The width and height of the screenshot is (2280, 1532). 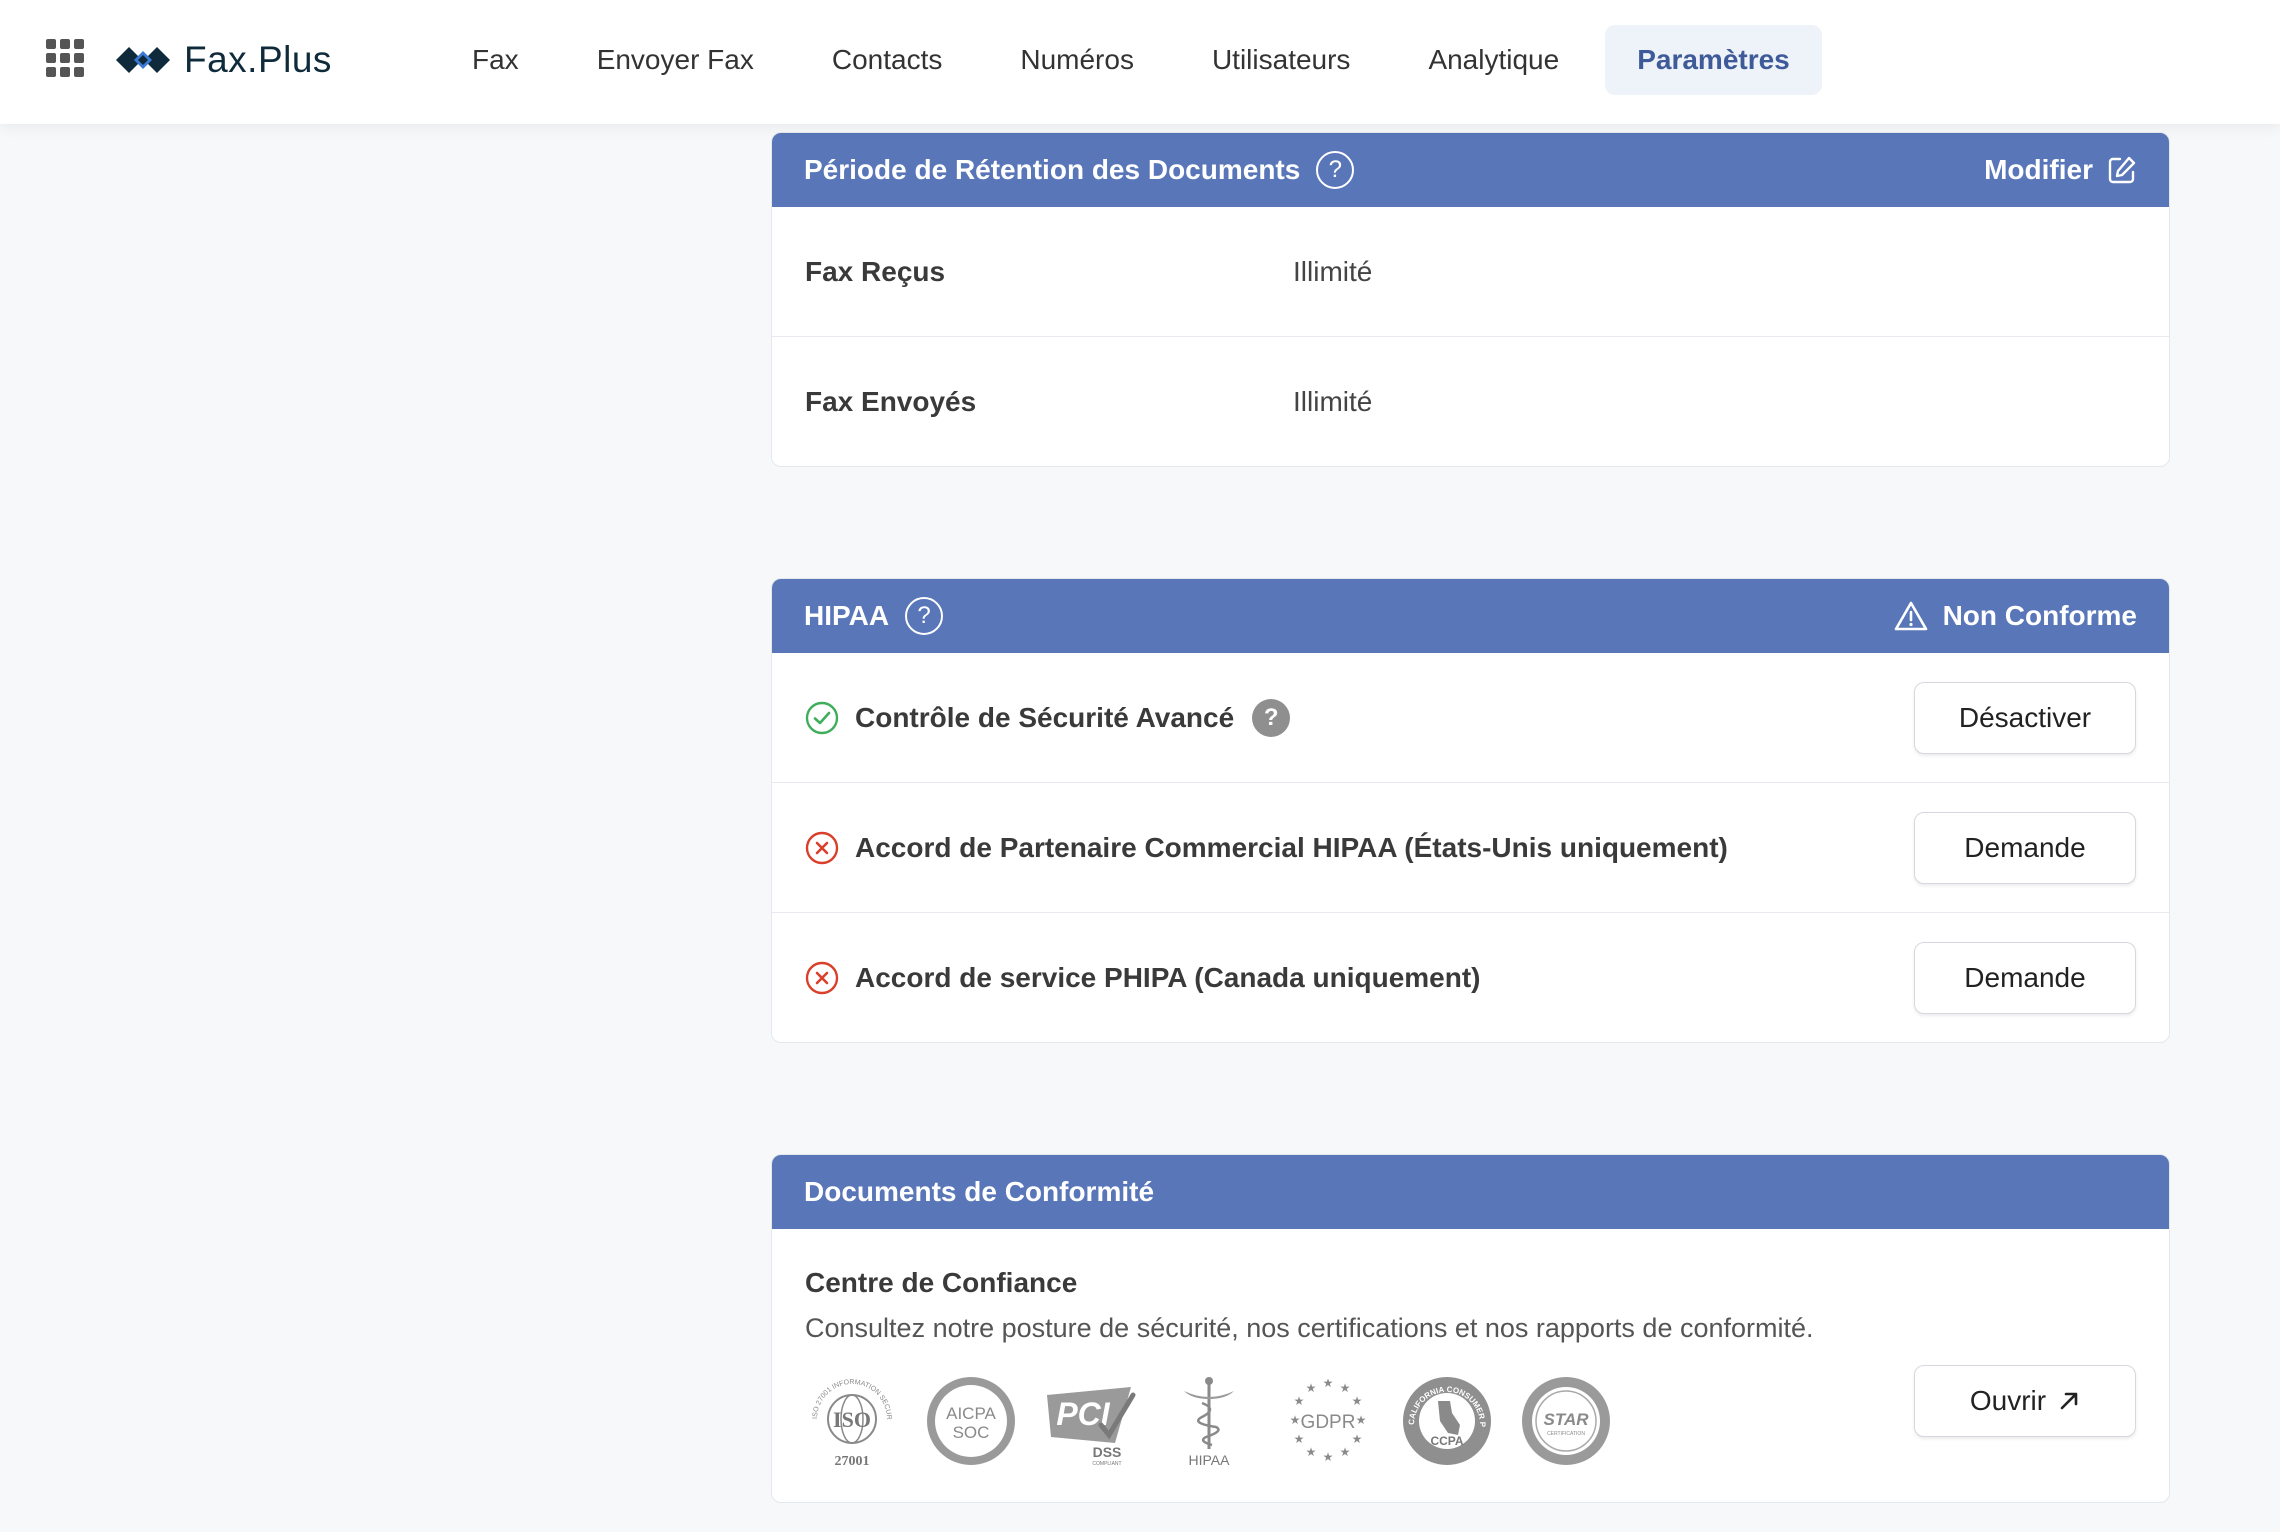 I want to click on ccpa-label: CCPA, so click(x=1446, y=1441).